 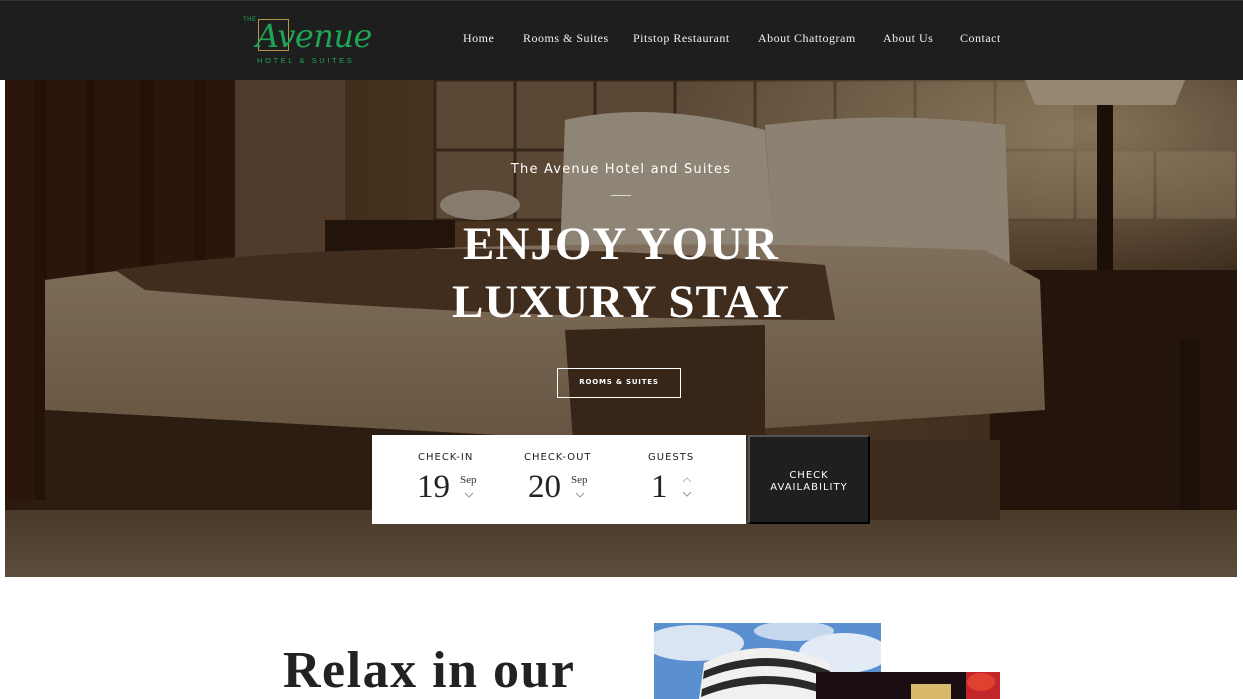 What do you see at coordinates (250, 20) in the screenshot?
I see `logo-prefix: THE` at bounding box center [250, 20].